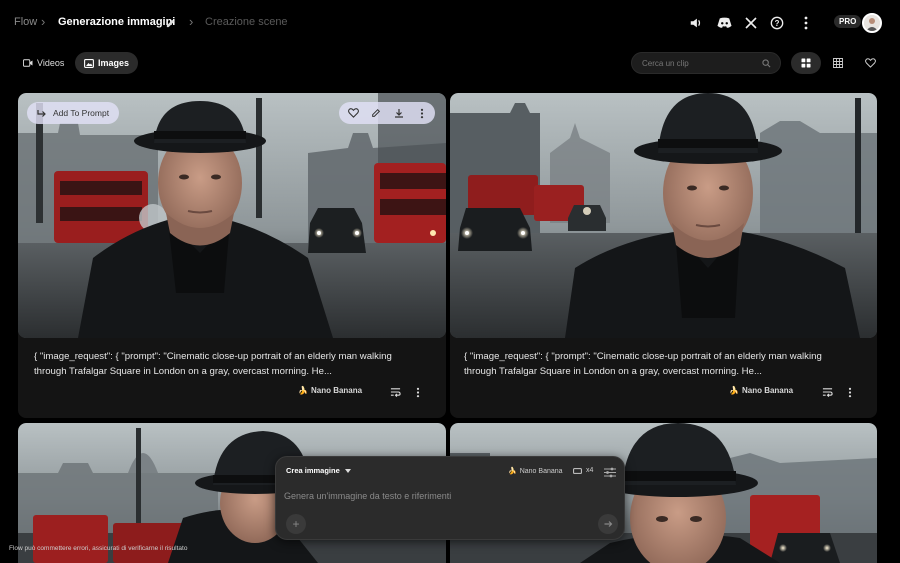  Describe the element at coordinates (766, 63) in the screenshot. I see `search-icon` at that location.